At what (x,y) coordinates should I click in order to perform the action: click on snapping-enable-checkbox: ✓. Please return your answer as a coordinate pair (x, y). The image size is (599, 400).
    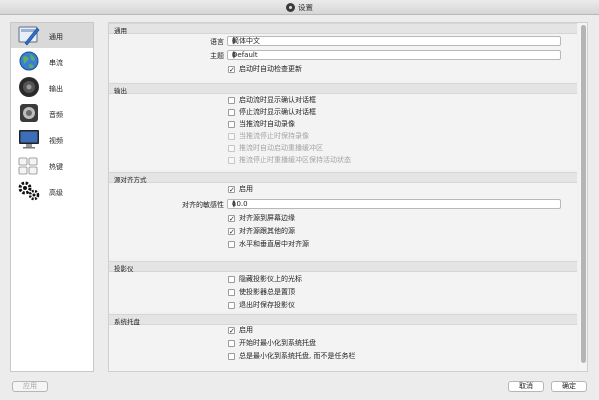
    Looking at the image, I should click on (231, 190).